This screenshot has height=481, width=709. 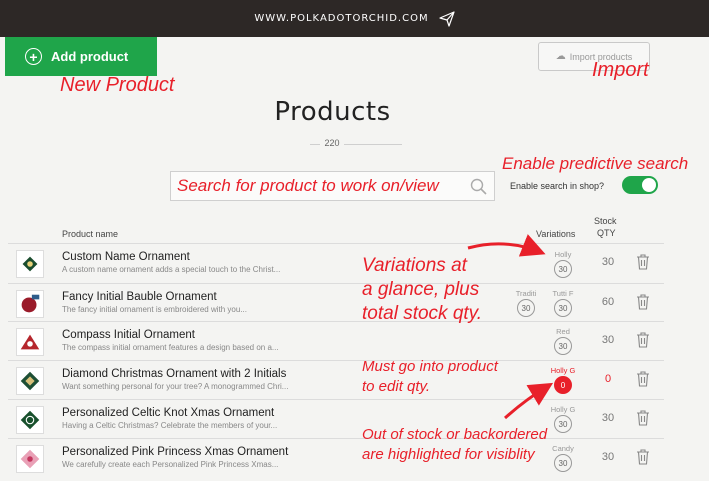 What do you see at coordinates (510, 327) in the screenshot?
I see `annotation-arrows` at bounding box center [510, 327].